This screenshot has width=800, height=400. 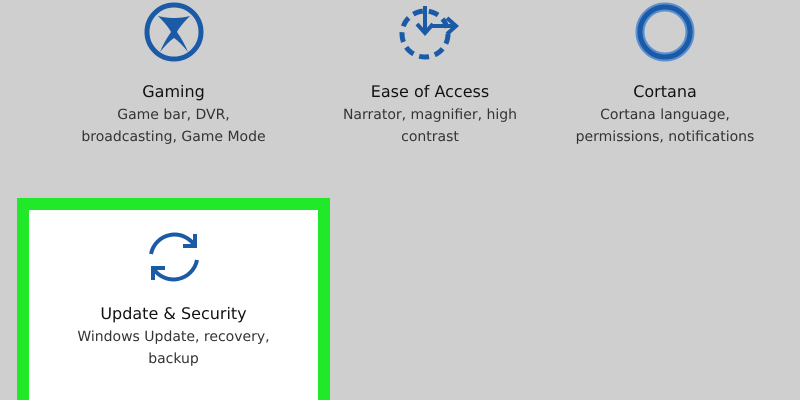 What do you see at coordinates (430, 126) in the screenshot?
I see `category-description: Narrator, magnifier, high contrast` at bounding box center [430, 126].